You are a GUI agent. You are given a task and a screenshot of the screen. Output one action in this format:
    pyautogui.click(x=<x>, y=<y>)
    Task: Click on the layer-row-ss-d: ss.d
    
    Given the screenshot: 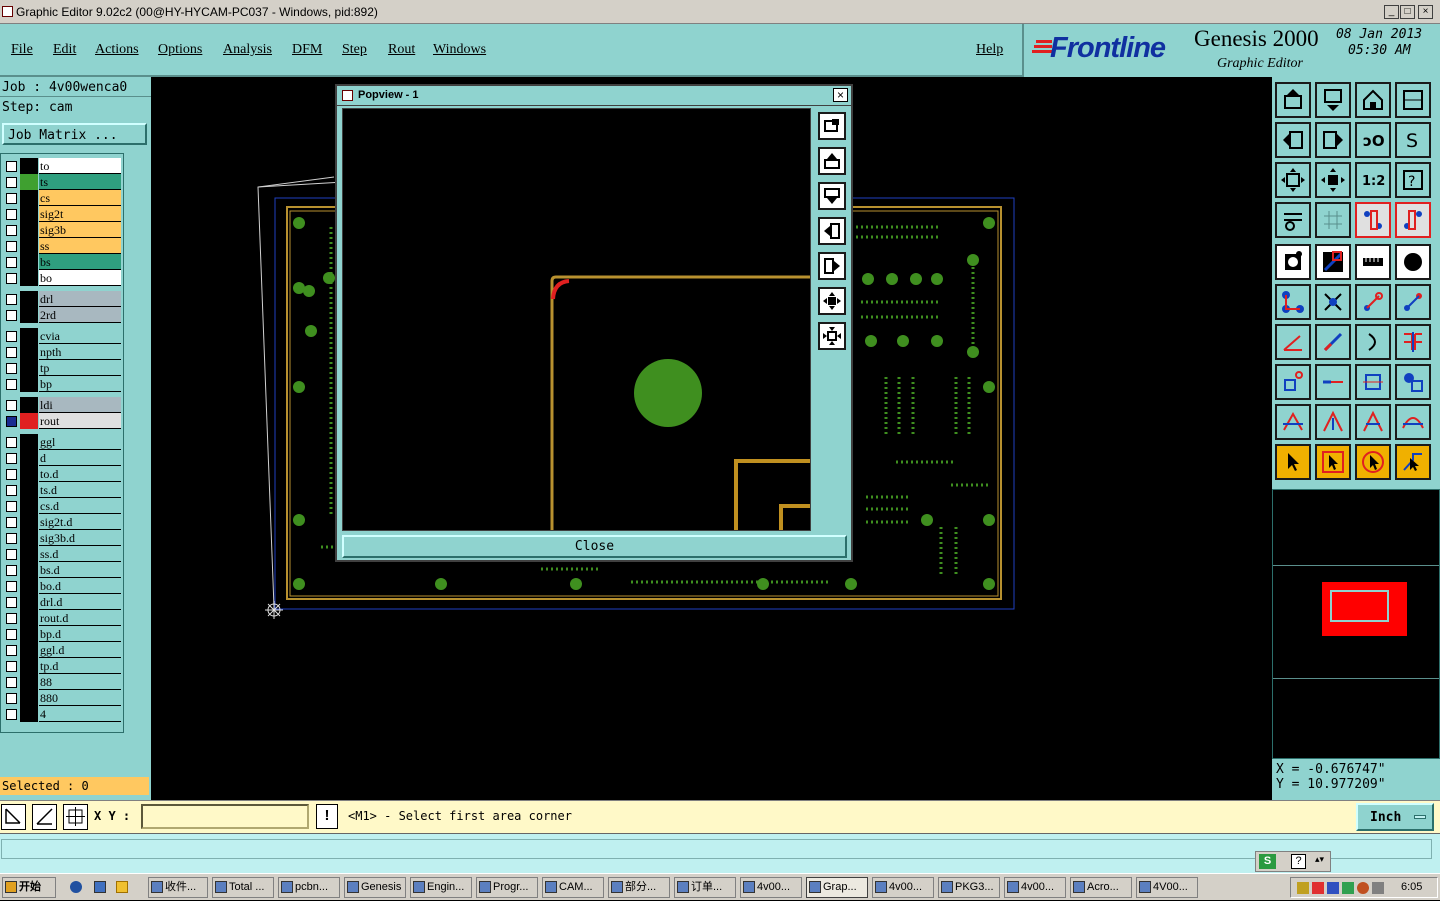 What is the action you would take?
    pyautogui.click(x=63, y=554)
    